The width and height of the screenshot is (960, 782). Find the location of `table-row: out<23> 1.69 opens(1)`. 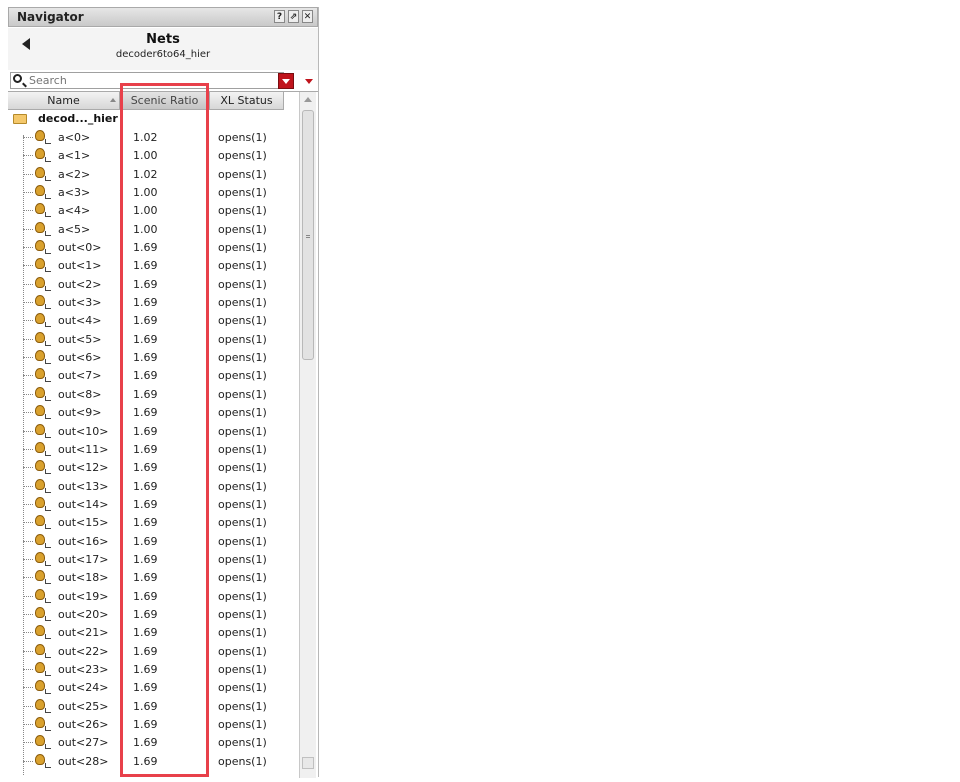

table-row: out<23> 1.69 opens(1) is located at coordinates (153, 669).